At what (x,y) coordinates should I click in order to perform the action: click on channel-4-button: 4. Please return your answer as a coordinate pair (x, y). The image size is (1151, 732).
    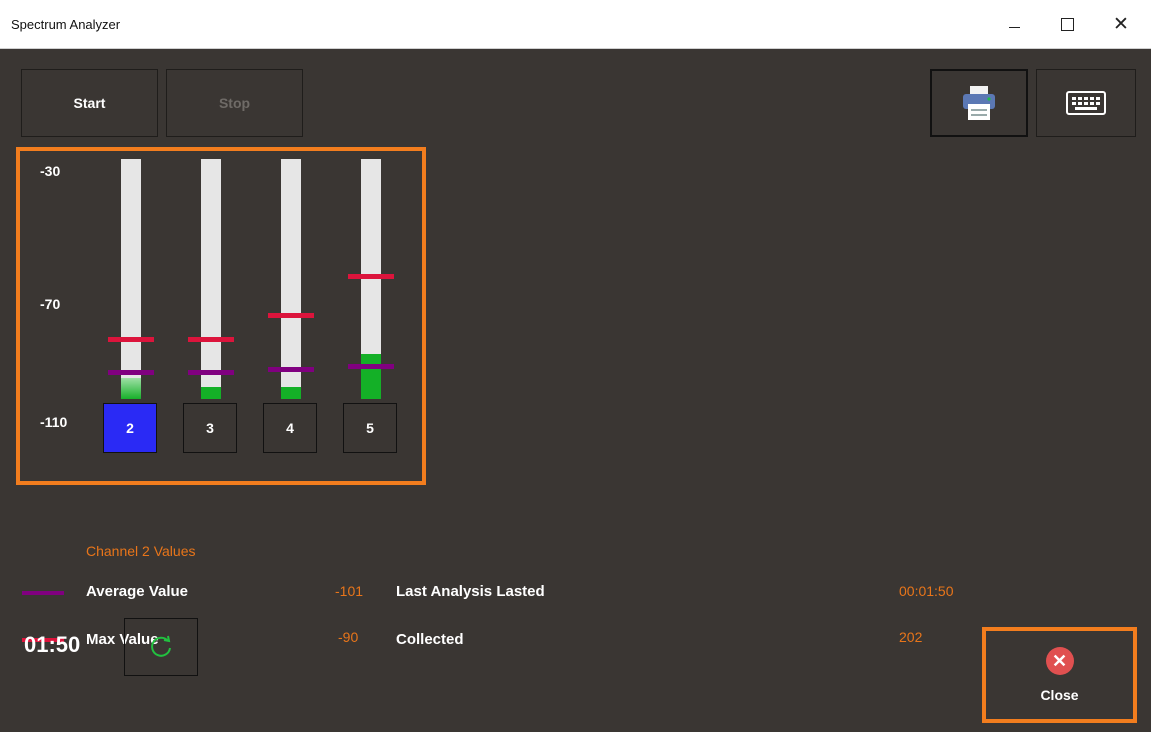
    Looking at the image, I should click on (290, 428).